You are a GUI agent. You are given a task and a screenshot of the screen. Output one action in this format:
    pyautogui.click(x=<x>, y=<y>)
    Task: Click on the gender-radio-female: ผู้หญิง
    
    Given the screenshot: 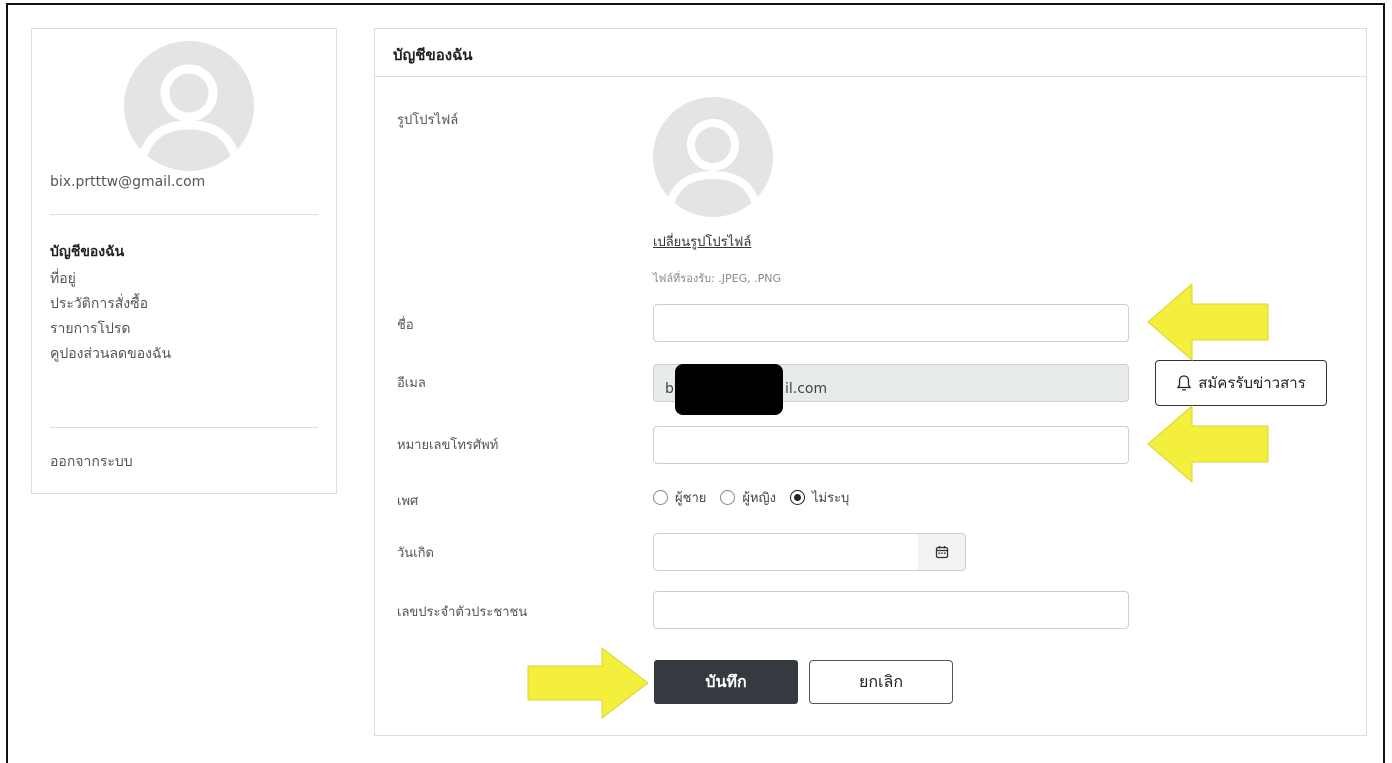 What is the action you would take?
    pyautogui.click(x=748, y=497)
    